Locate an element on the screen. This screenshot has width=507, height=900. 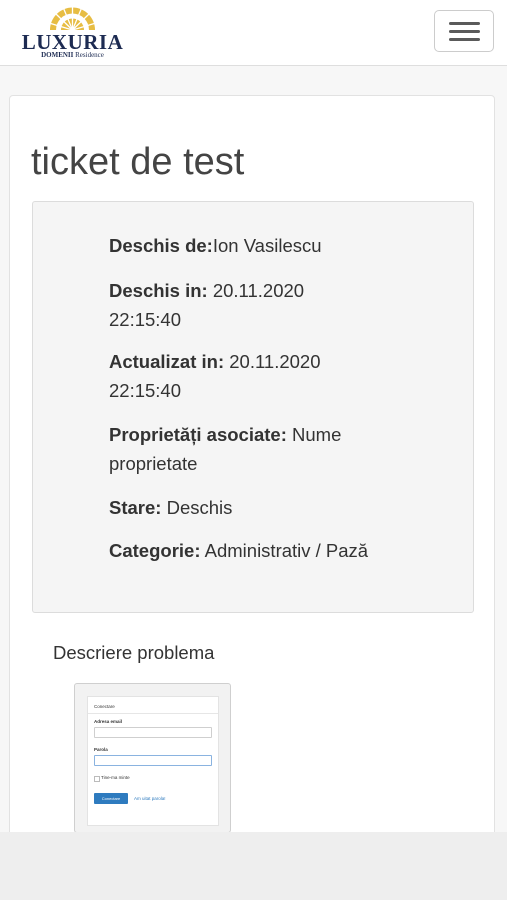
thumb-password-input is located at coordinates (153, 760).